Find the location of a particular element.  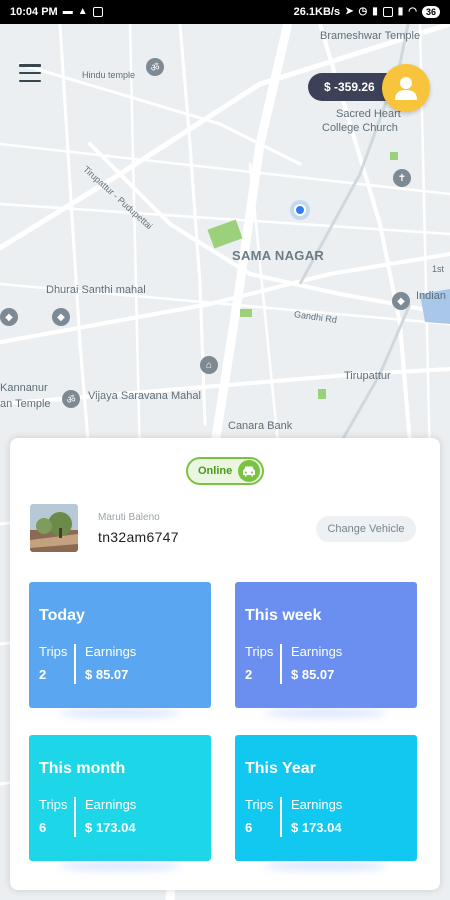

online-label: Online is located at coordinates (215, 471).